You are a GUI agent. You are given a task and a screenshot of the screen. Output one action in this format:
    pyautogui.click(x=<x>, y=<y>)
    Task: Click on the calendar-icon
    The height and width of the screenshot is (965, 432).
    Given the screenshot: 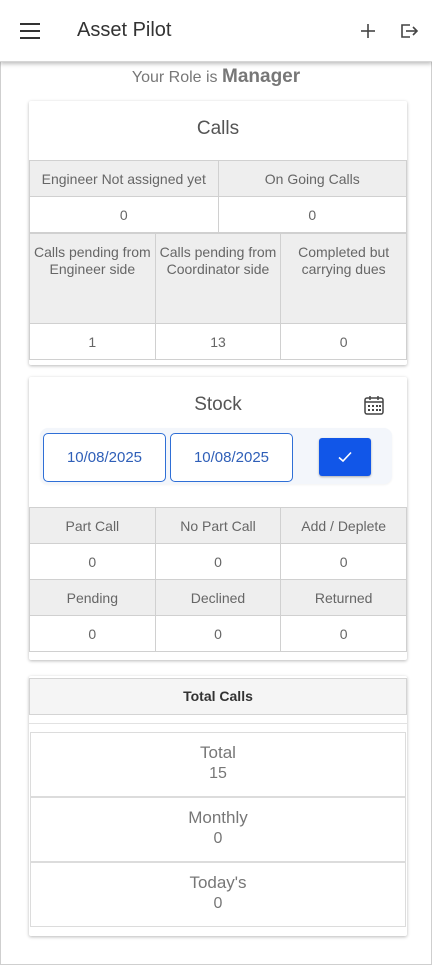 What is the action you would take?
    pyautogui.click(x=374, y=405)
    